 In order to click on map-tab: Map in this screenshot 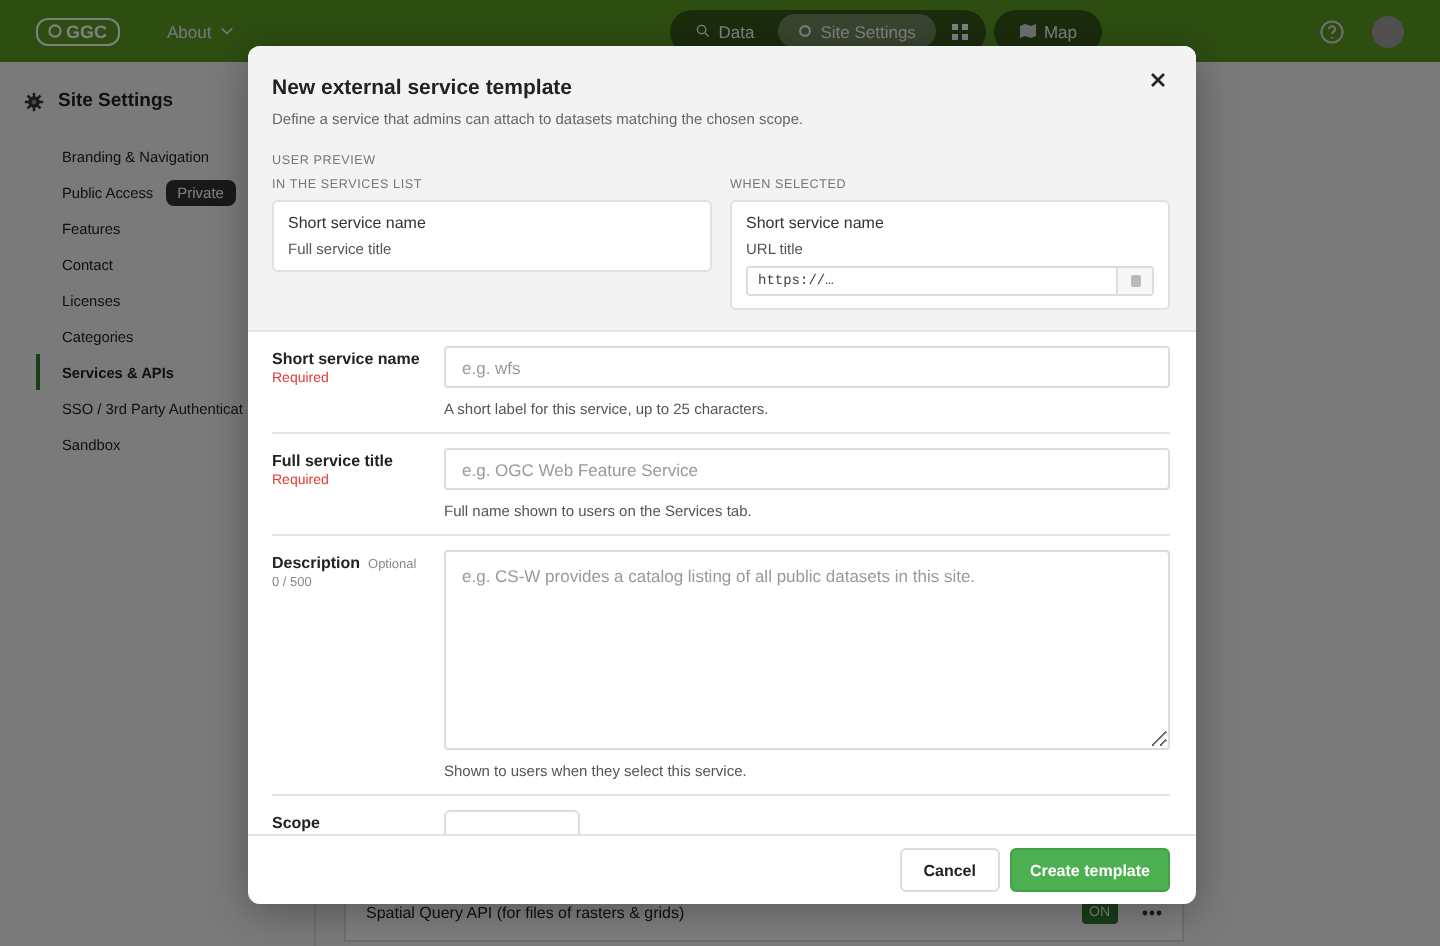, I will do `click(1048, 31)`.